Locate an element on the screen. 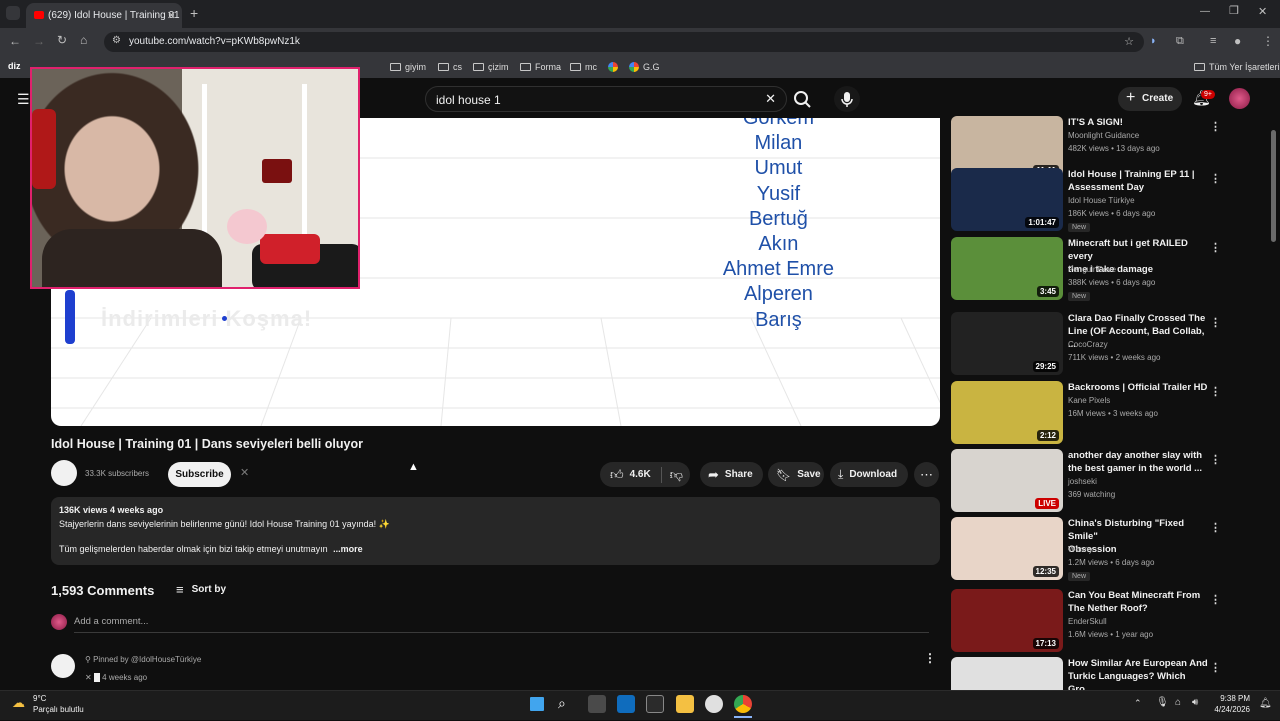  dismiss-icon: ✕ is located at coordinates (244, 472).